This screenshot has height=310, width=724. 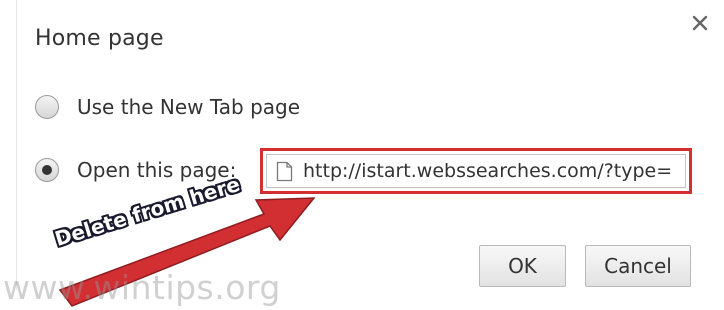 What do you see at coordinates (522, 266) in the screenshot?
I see `ok-button: OK` at bounding box center [522, 266].